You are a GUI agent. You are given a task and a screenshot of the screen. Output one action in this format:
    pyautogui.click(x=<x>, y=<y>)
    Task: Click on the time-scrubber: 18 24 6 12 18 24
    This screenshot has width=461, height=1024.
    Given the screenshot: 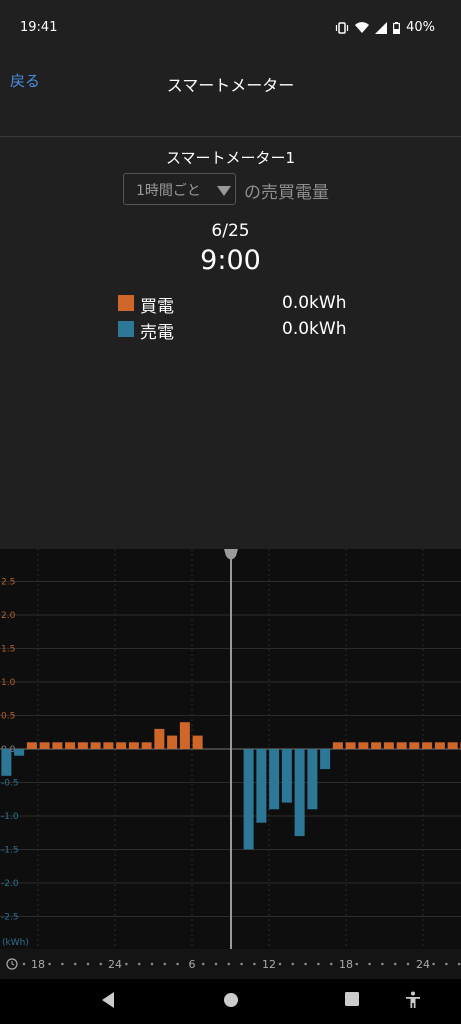 What is the action you would take?
    pyautogui.click(x=230, y=964)
    